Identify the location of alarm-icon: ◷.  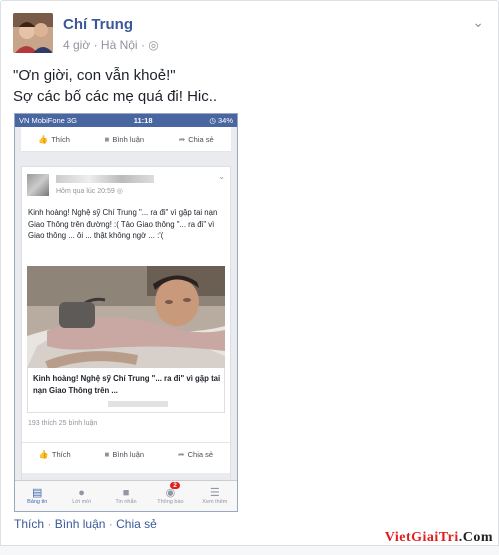
(213, 120).